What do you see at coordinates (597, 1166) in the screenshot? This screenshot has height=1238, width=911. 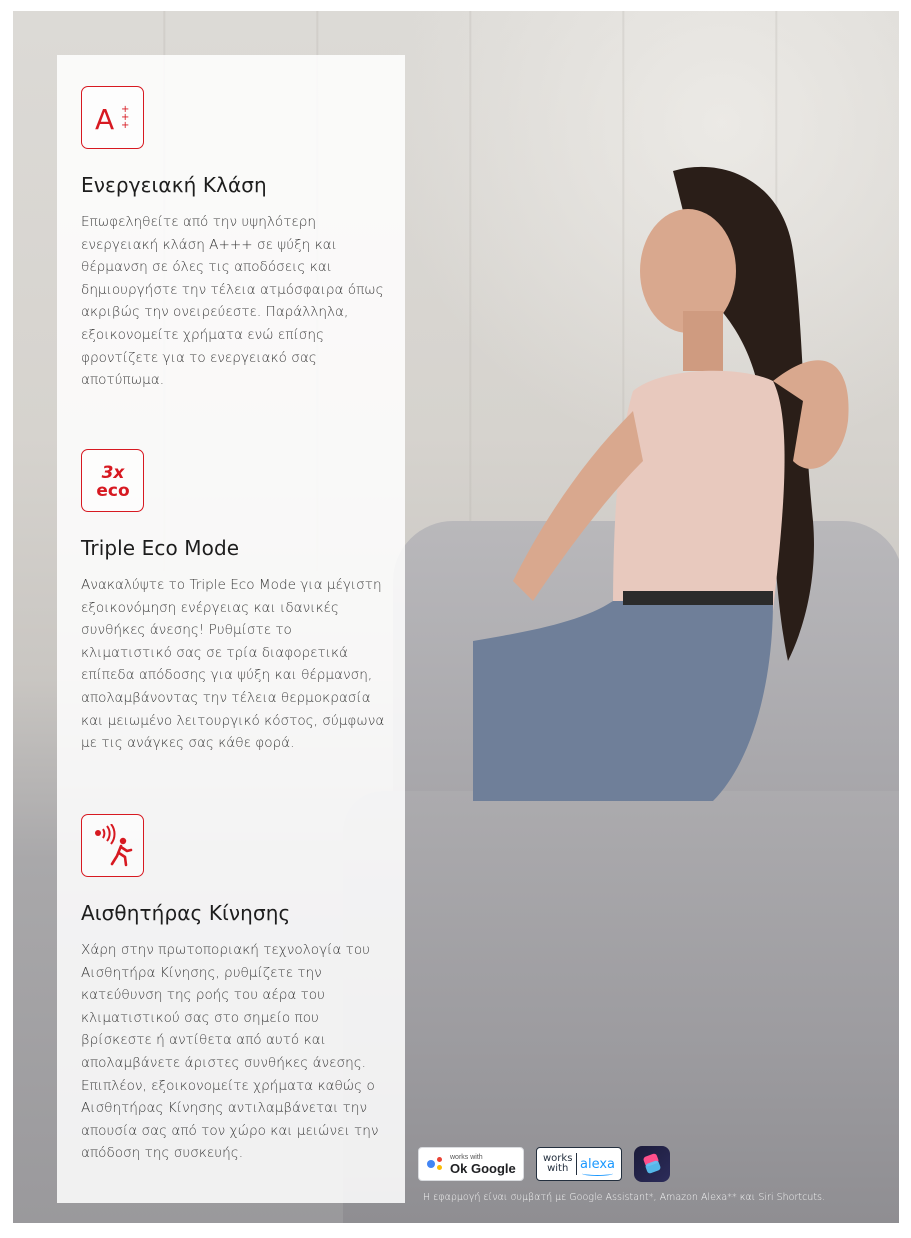 I see `alexa-badge-name: alexa` at bounding box center [597, 1166].